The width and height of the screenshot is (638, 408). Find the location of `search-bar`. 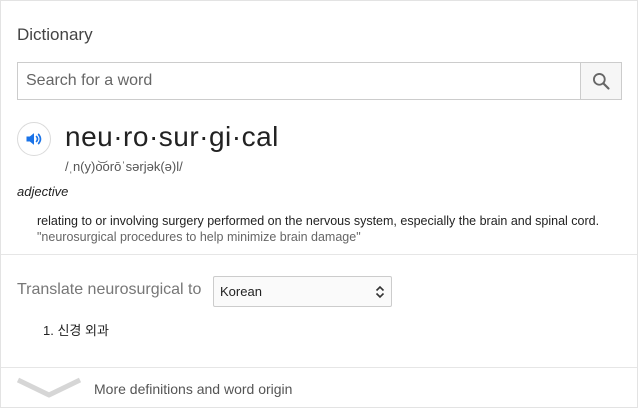

search-bar is located at coordinates (319, 81).